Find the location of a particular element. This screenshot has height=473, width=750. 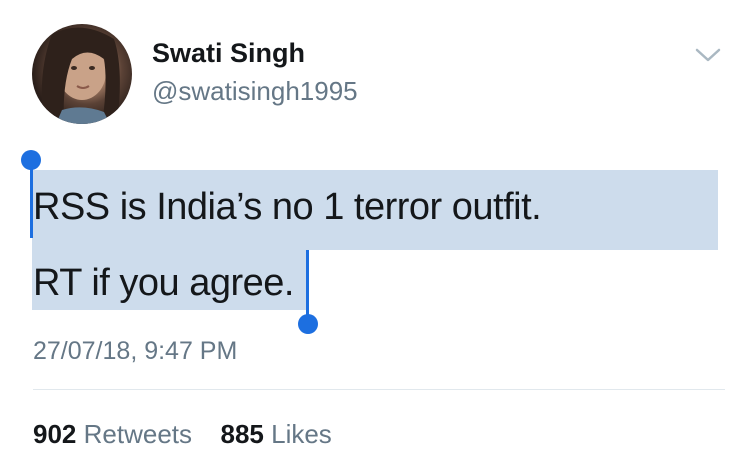

selection-start-handle is located at coordinates (31, 160).